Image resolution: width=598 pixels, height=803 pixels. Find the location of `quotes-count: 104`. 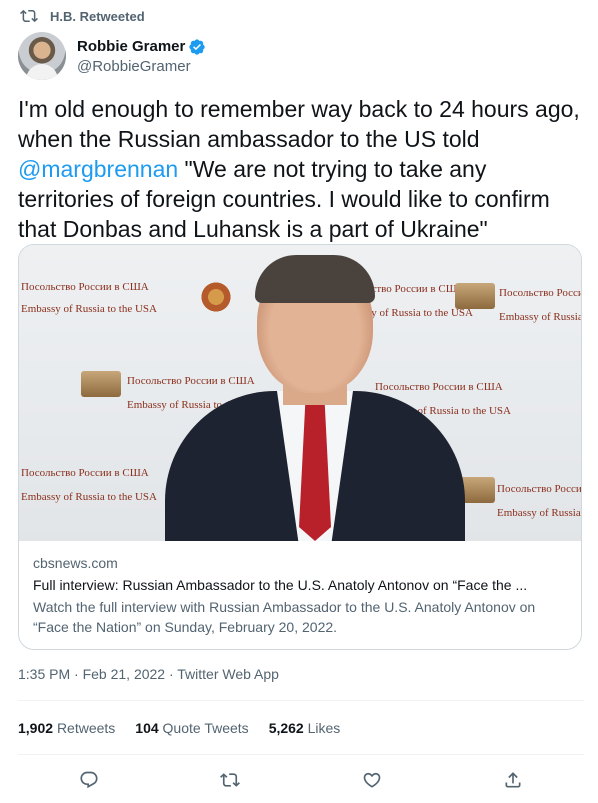

quotes-count: 104 is located at coordinates (147, 728).